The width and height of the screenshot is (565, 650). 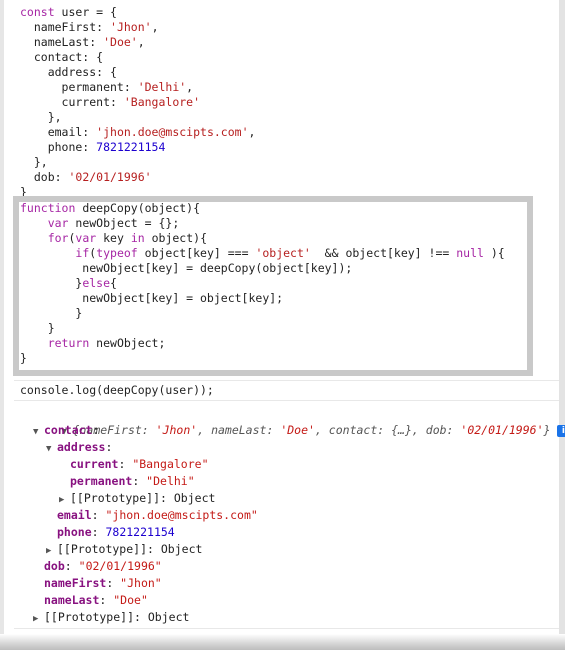 What do you see at coordinates (494, 253) in the screenshot?
I see `code-token: ){` at bounding box center [494, 253].